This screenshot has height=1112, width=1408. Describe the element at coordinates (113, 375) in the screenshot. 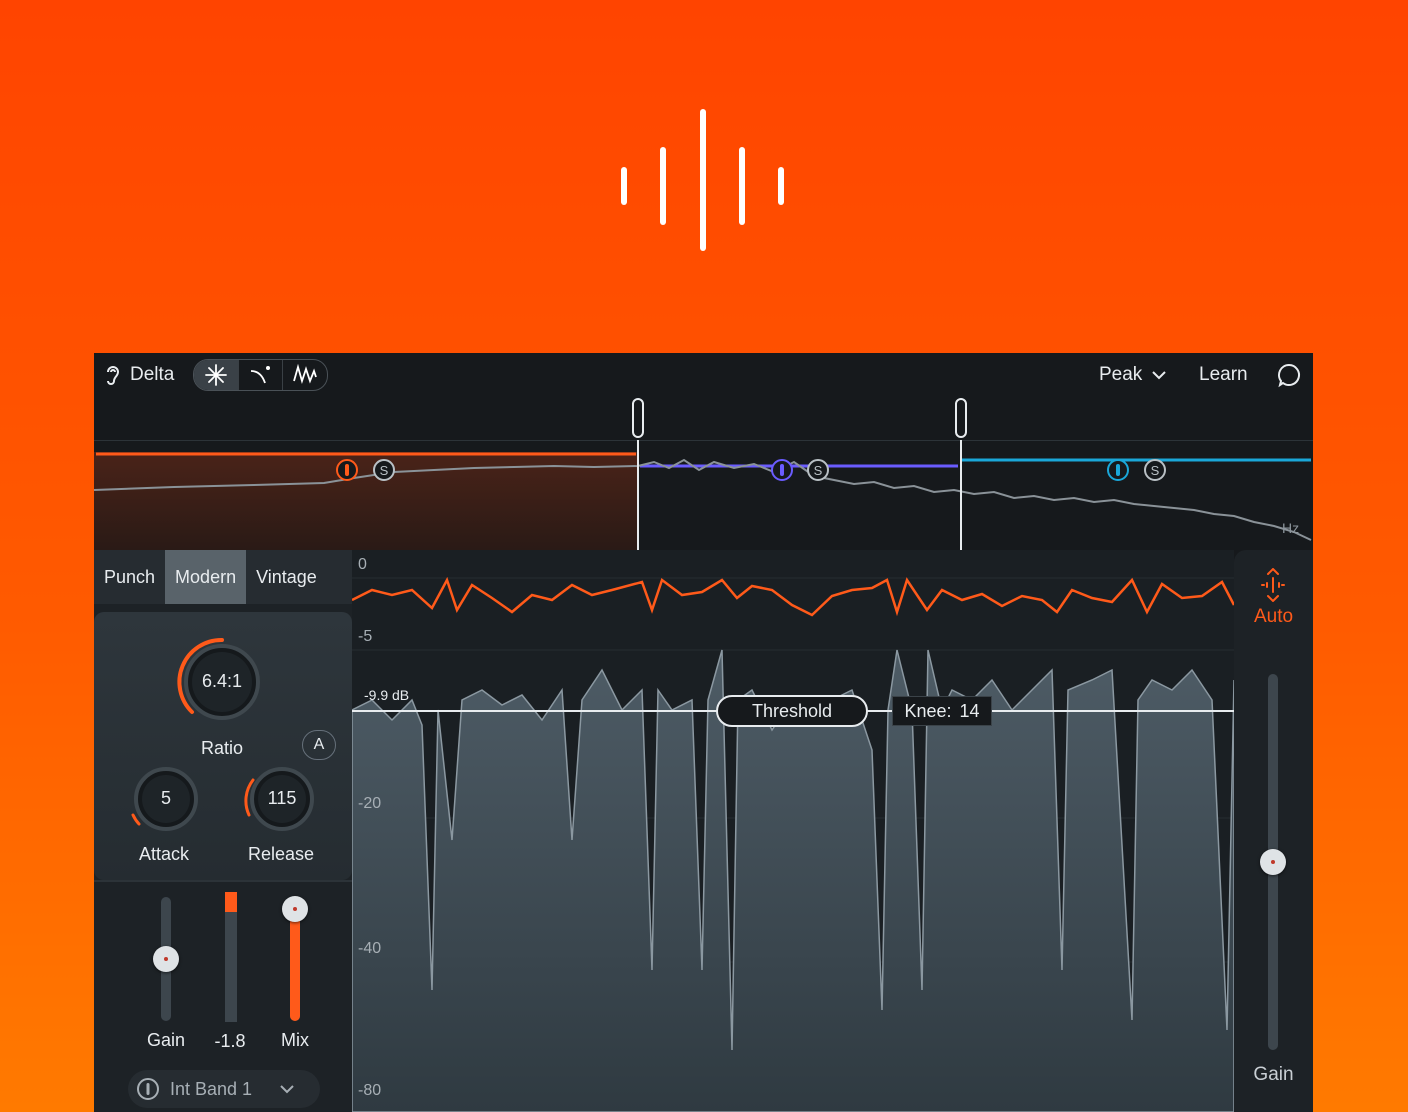

I see `ear-icon` at that location.